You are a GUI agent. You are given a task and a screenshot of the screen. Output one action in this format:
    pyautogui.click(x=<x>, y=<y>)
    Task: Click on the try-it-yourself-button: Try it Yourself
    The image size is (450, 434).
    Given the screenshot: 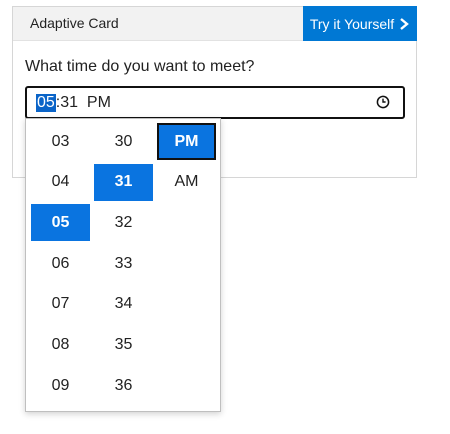 What is the action you would take?
    pyautogui.click(x=360, y=23)
    